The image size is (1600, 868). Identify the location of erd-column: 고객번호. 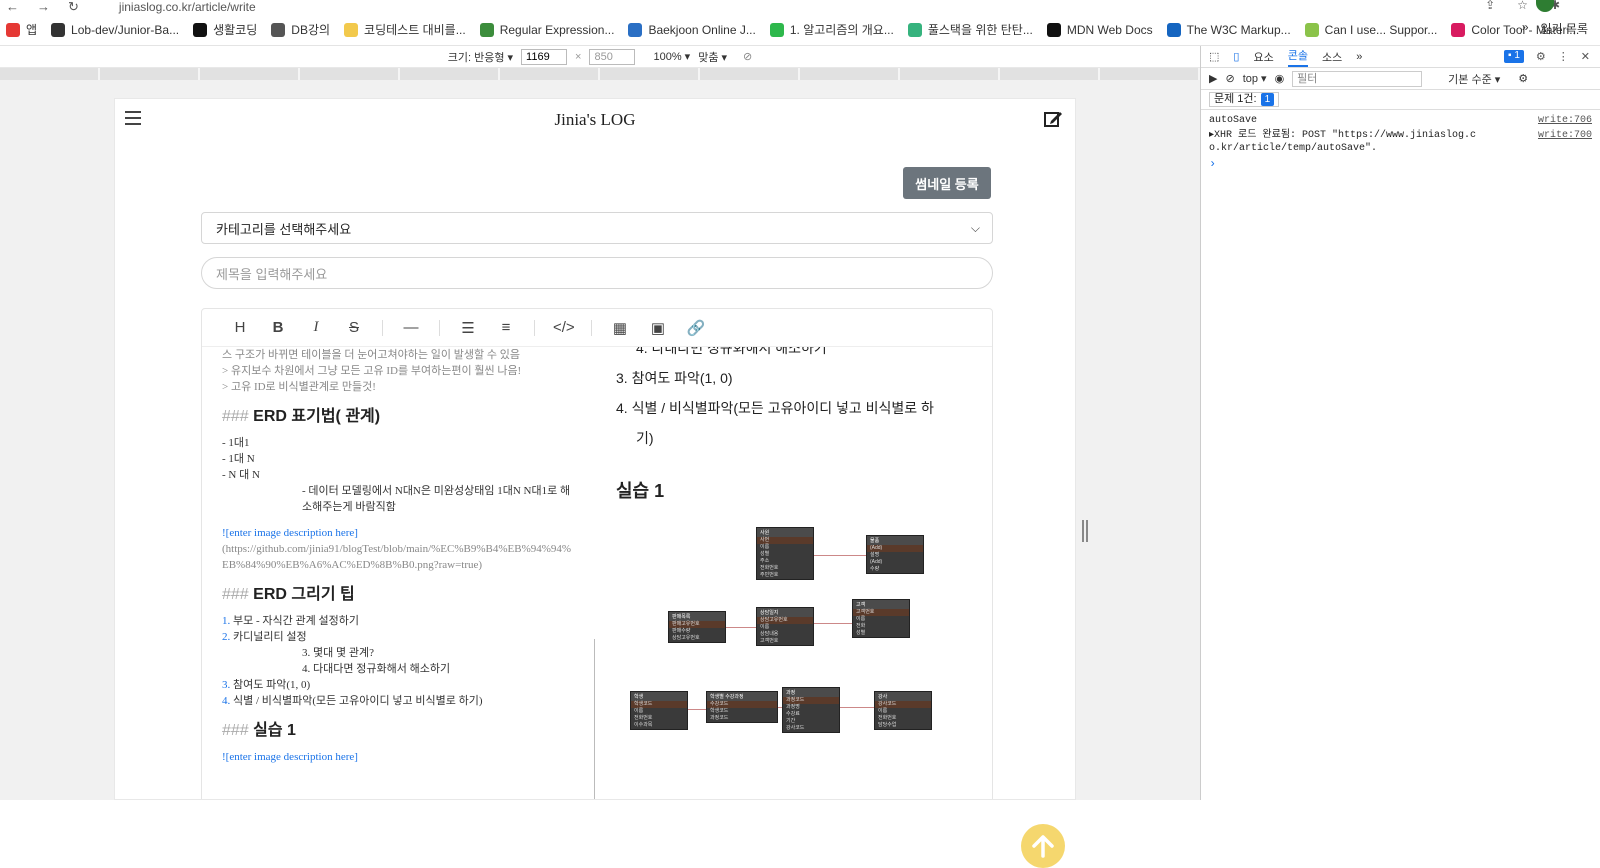
(881, 612).